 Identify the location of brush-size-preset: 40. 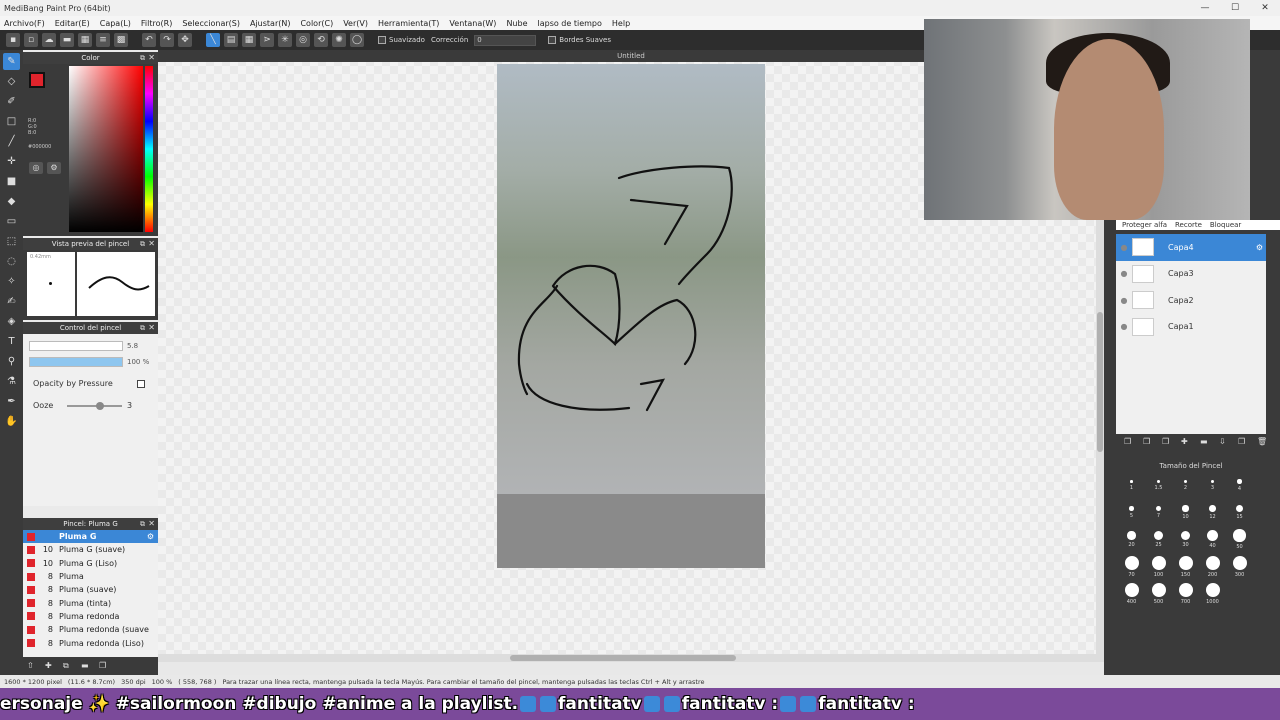
(1212, 539).